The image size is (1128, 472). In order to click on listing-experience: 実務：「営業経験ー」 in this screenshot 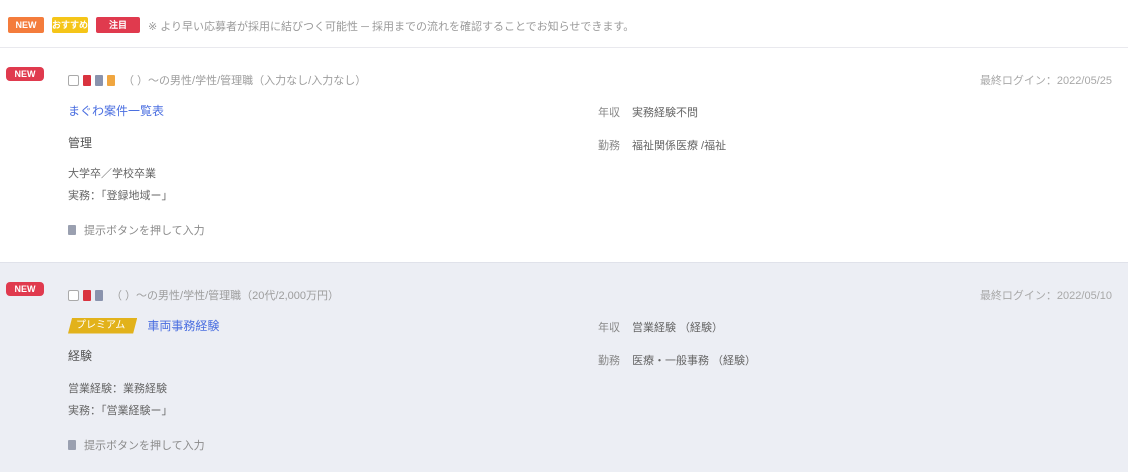, I will do `click(120, 411)`.